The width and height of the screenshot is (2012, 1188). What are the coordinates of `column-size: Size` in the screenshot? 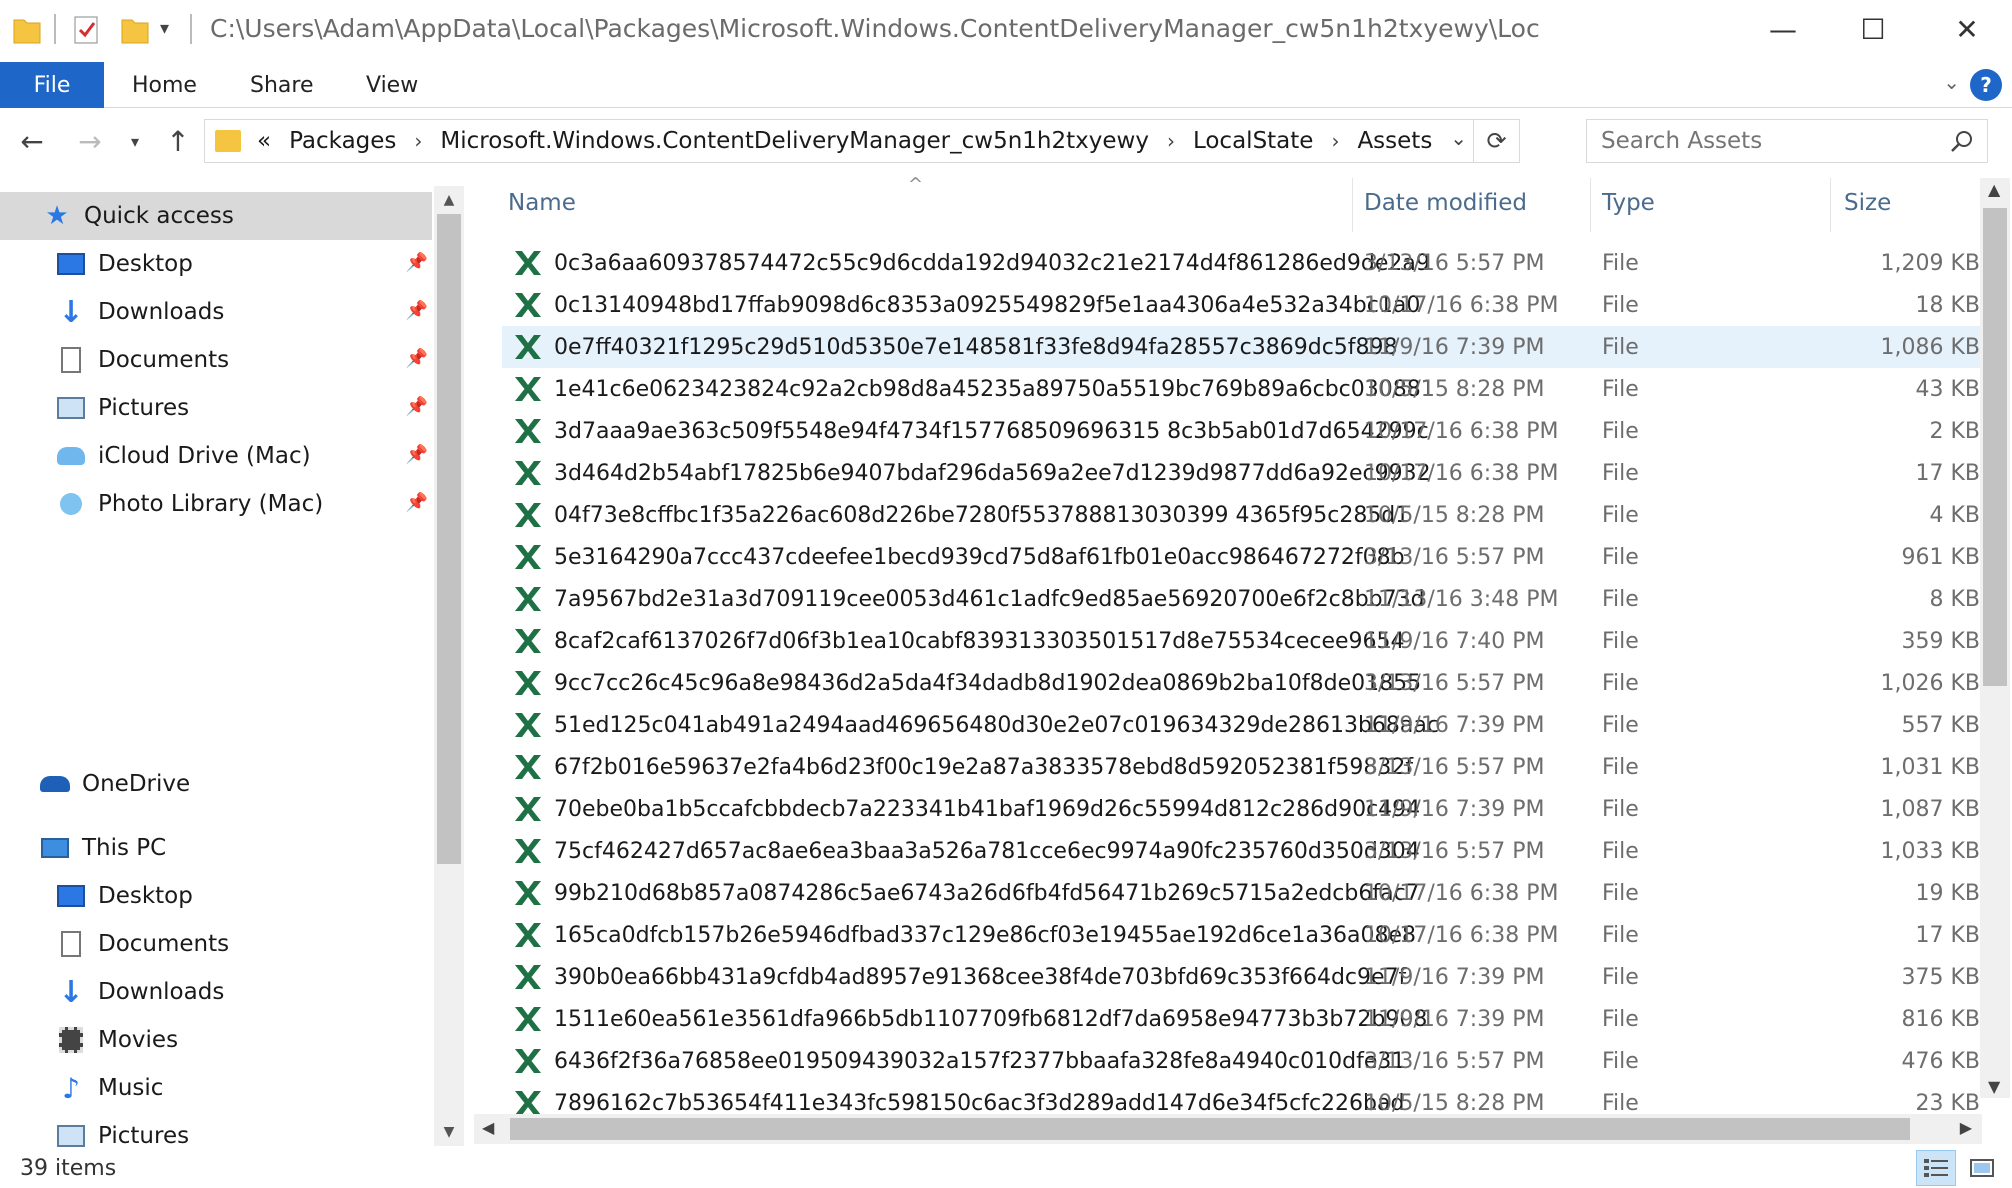 It's located at (1867, 203).